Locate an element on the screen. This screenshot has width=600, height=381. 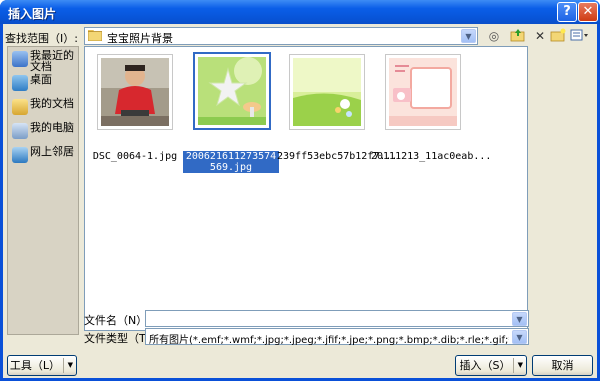
photo-thumbnail-image is located at coordinates (135, 92).